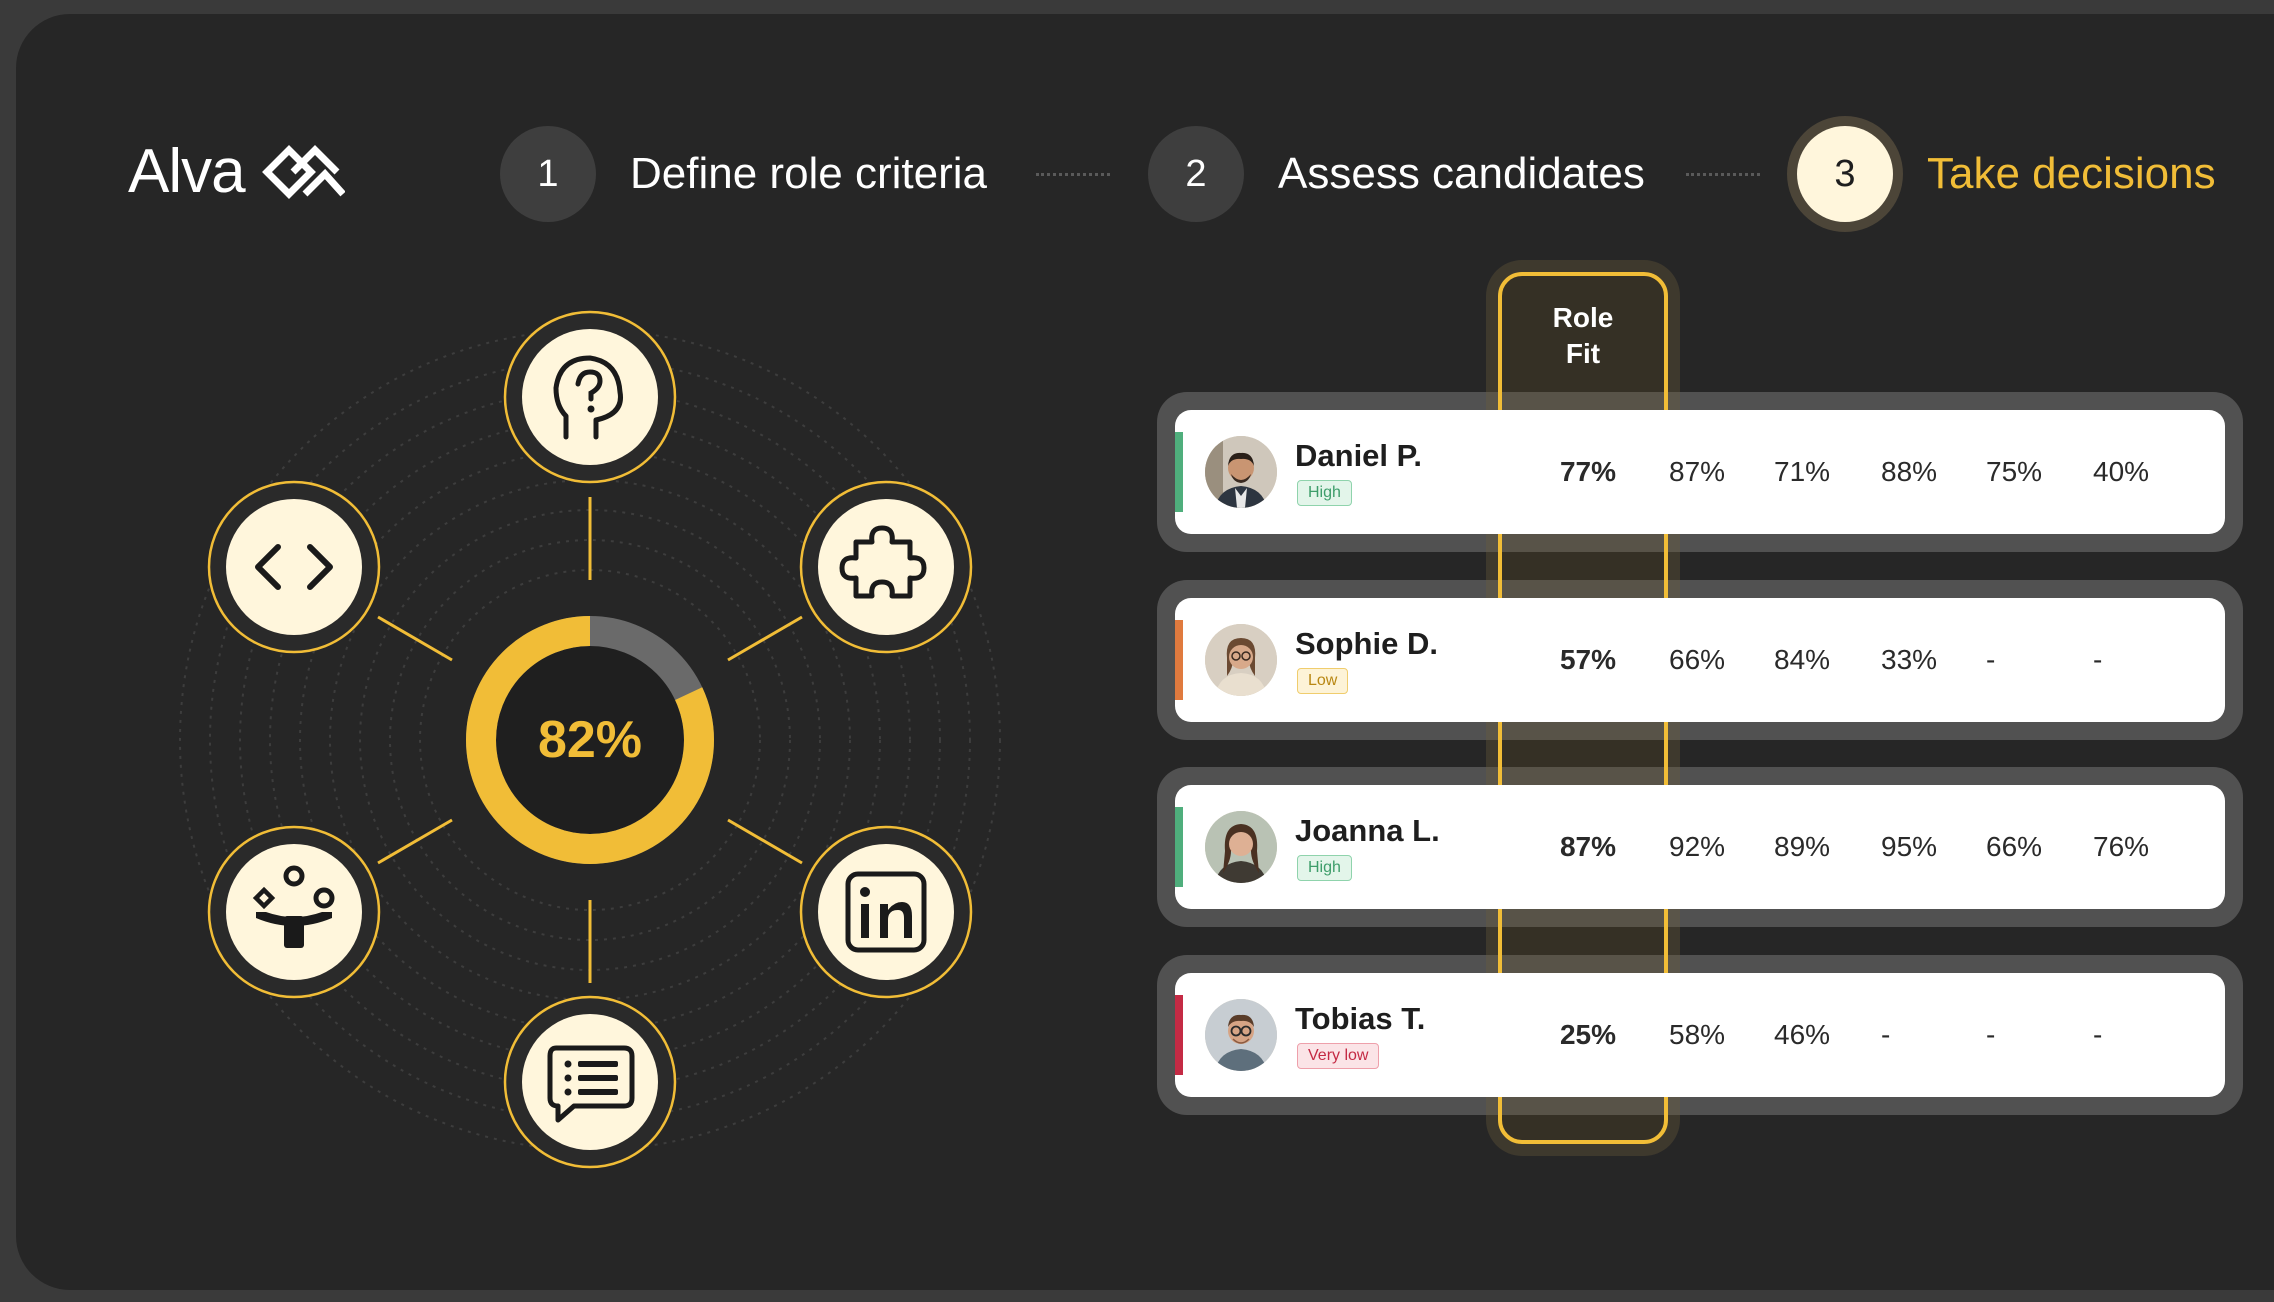 The image size is (2274, 1302). Describe the element at coordinates (590, 397) in the screenshot. I see `head-question-icon` at that location.